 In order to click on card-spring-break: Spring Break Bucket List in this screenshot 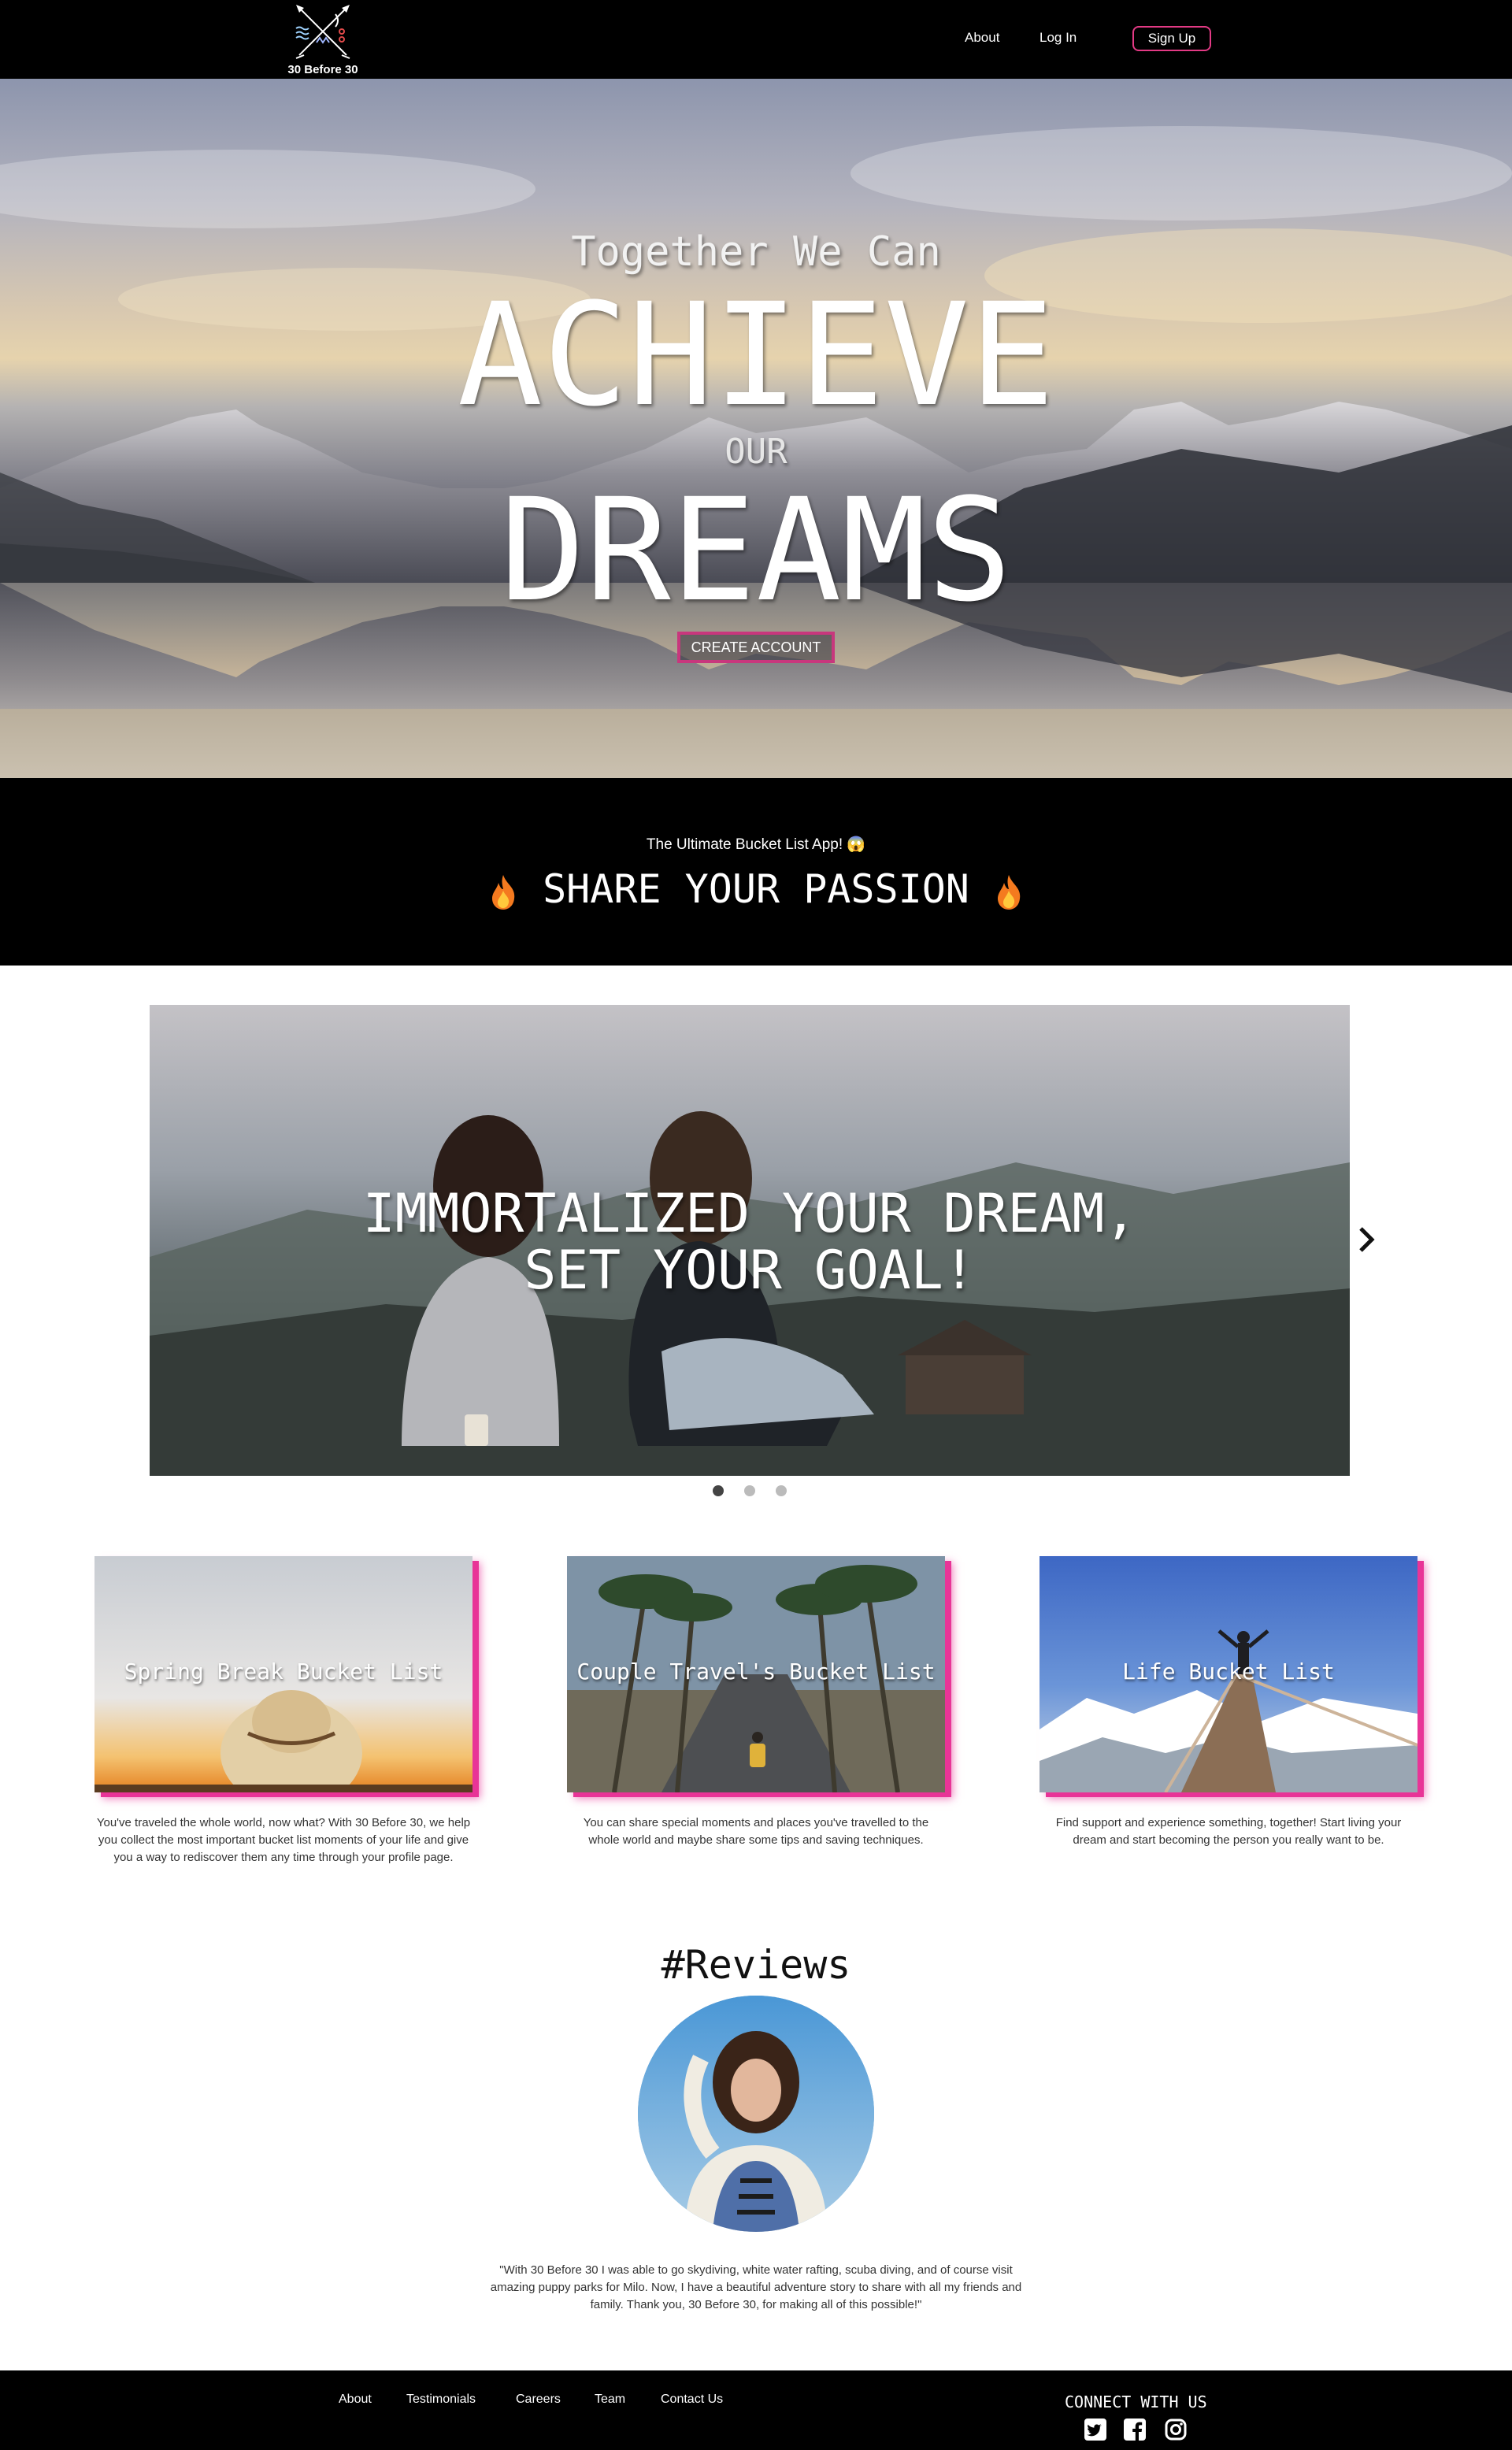, I will do `click(283, 1674)`.